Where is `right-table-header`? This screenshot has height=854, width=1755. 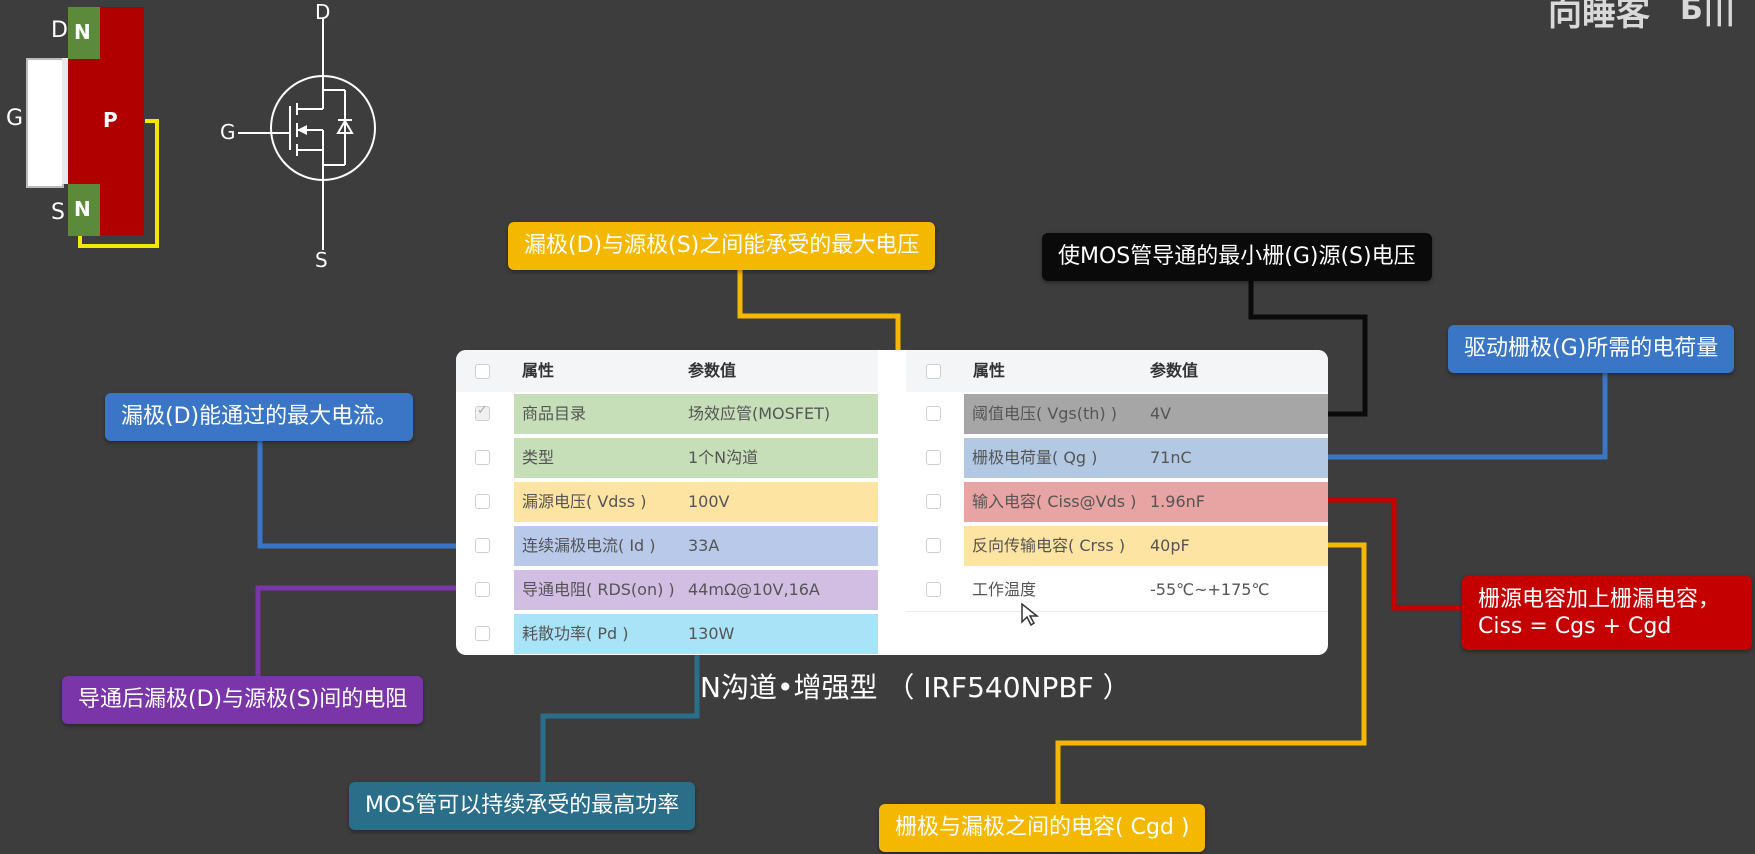
right-table-header is located at coordinates (1117, 371).